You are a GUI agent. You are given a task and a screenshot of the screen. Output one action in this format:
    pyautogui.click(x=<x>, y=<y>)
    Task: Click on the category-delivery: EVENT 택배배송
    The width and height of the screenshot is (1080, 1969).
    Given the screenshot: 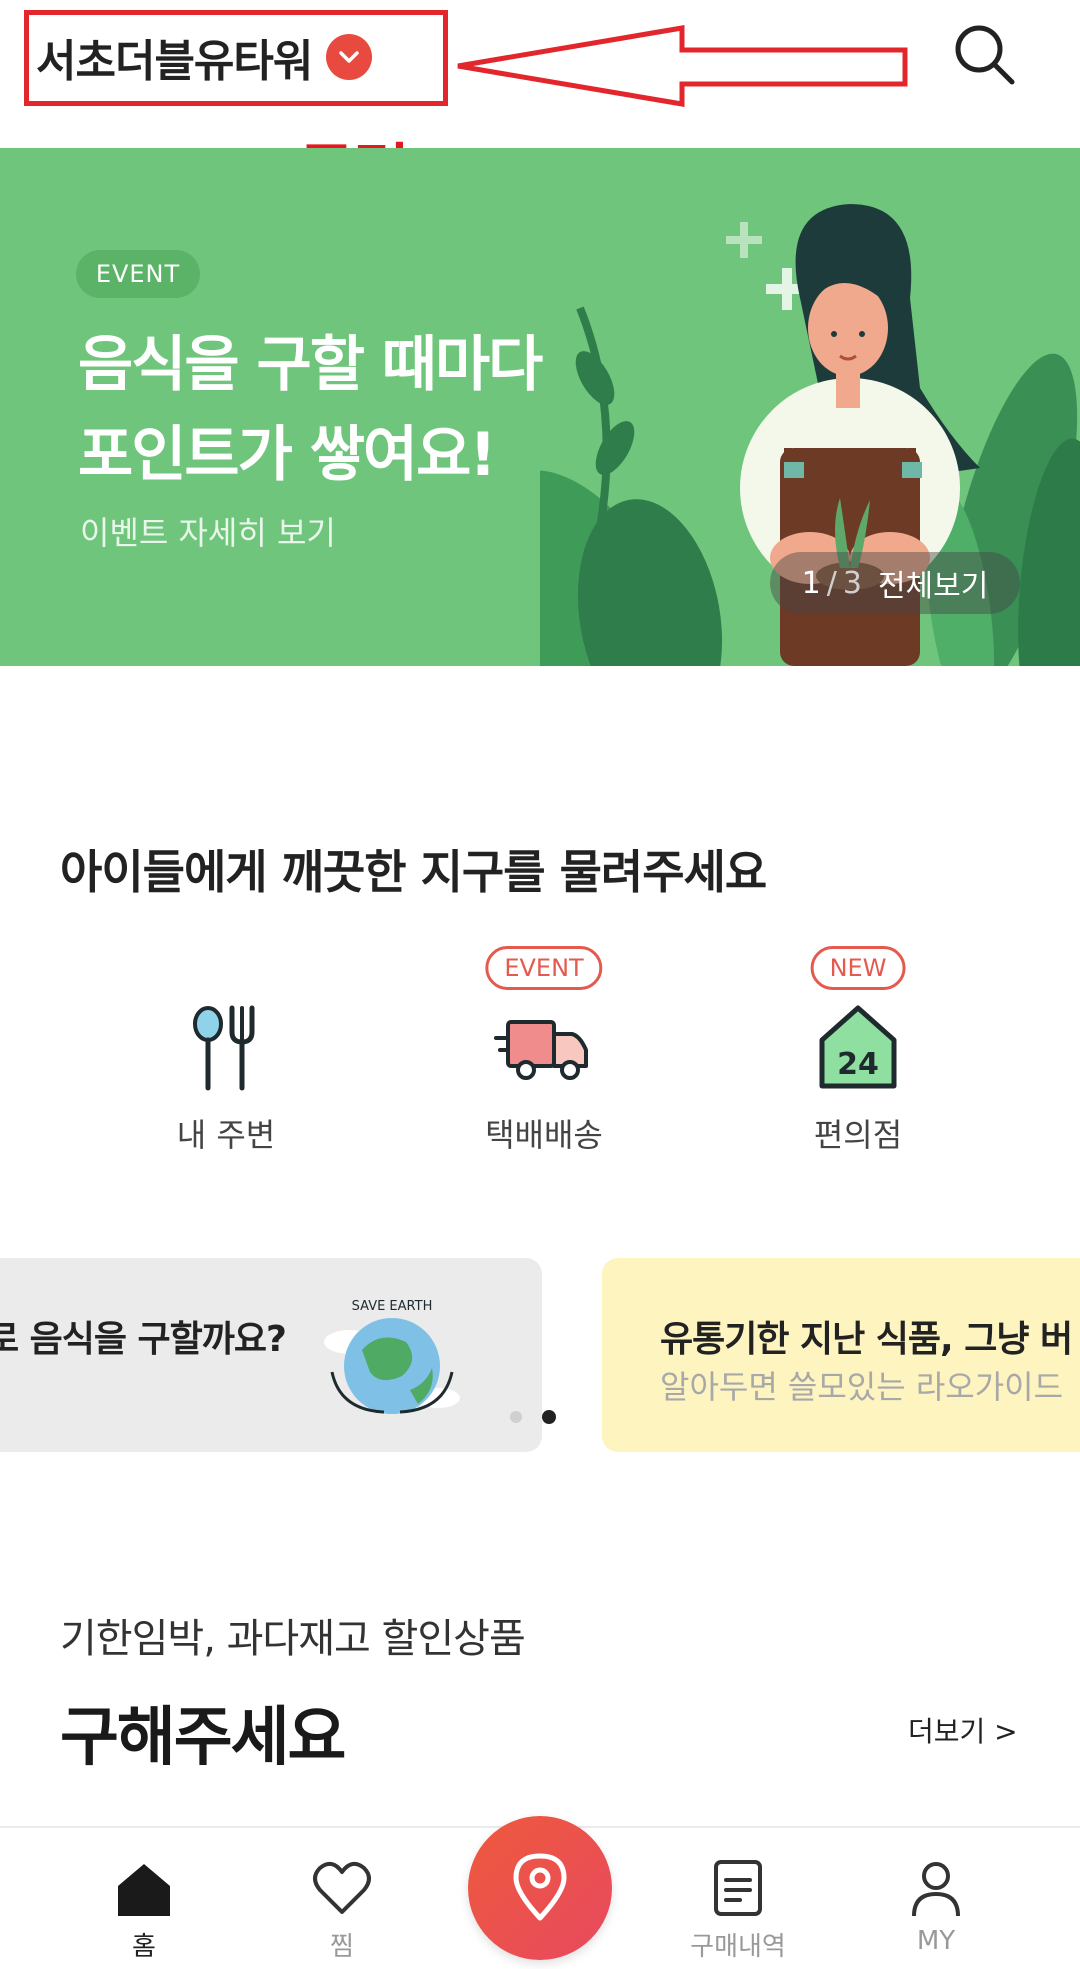 What is the action you would take?
    pyautogui.click(x=544, y=1050)
    